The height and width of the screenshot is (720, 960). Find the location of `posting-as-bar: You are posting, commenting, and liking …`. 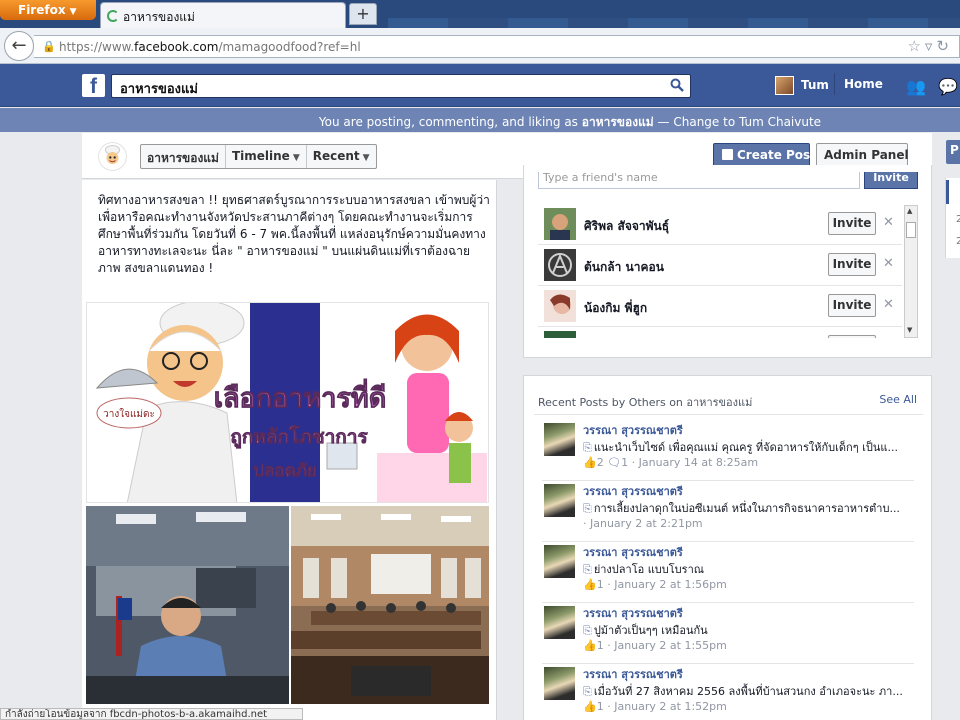

posting-as-bar: You are posting, commenting, and liking … is located at coordinates (480, 120).